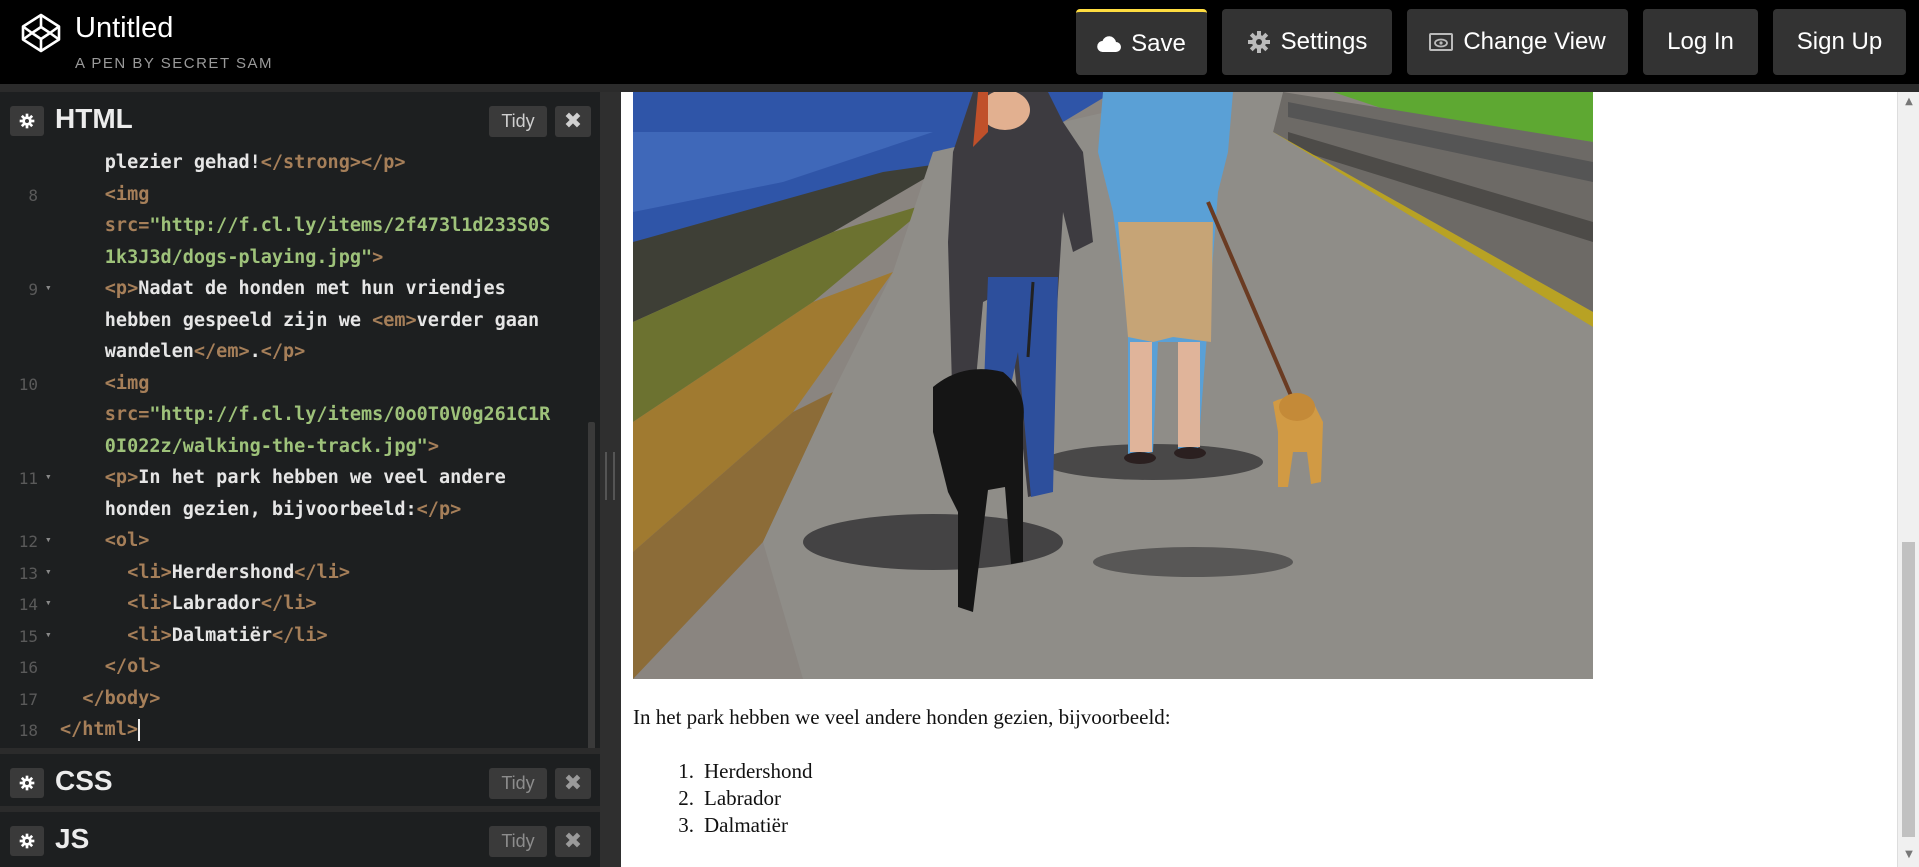 Image resolution: width=1919 pixels, height=867 pixels. What do you see at coordinates (205, 351) in the screenshot?
I see `code-text: wandelen</em>.</p>` at bounding box center [205, 351].